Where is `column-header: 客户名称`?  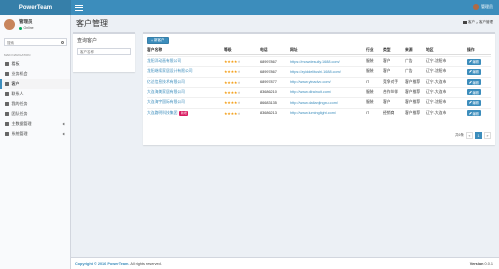 column-header: 客户名称 is located at coordinates (155, 50).